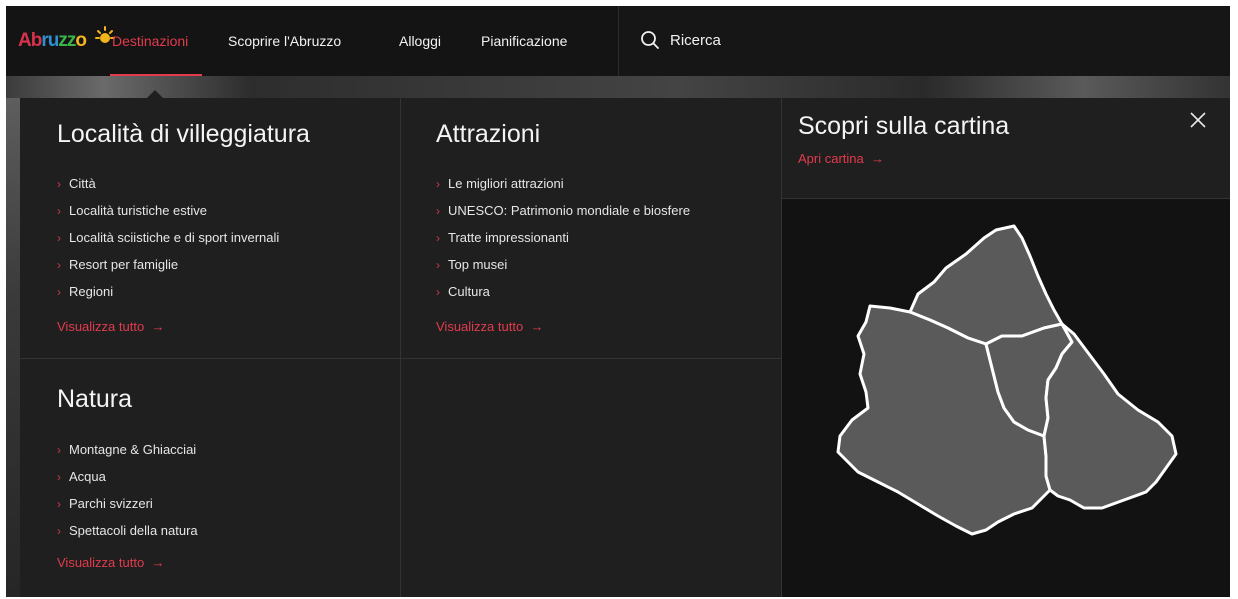  What do you see at coordinates (563, 183) in the screenshot?
I see `menu-link: › Le migliori attrazioni` at bounding box center [563, 183].